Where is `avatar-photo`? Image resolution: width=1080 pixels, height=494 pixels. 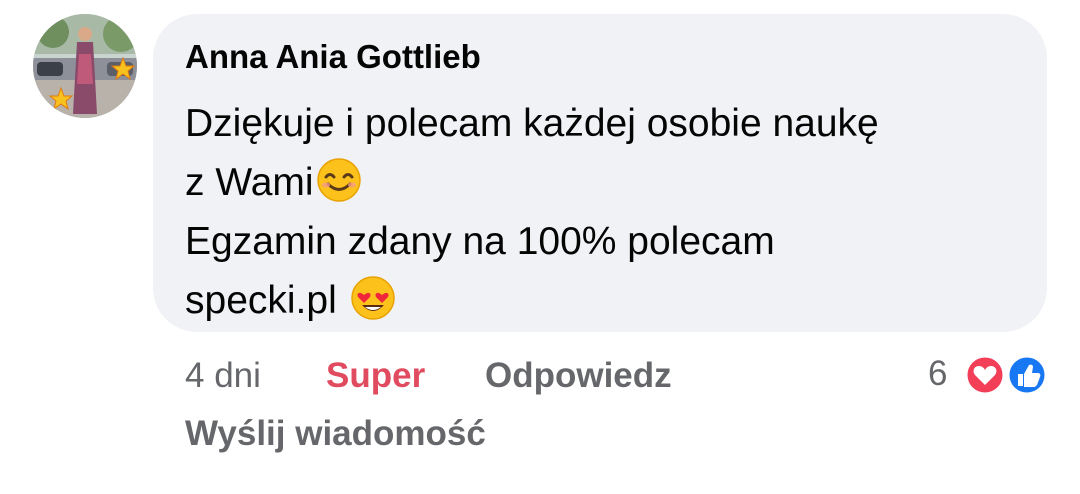 avatar-photo is located at coordinates (85, 66).